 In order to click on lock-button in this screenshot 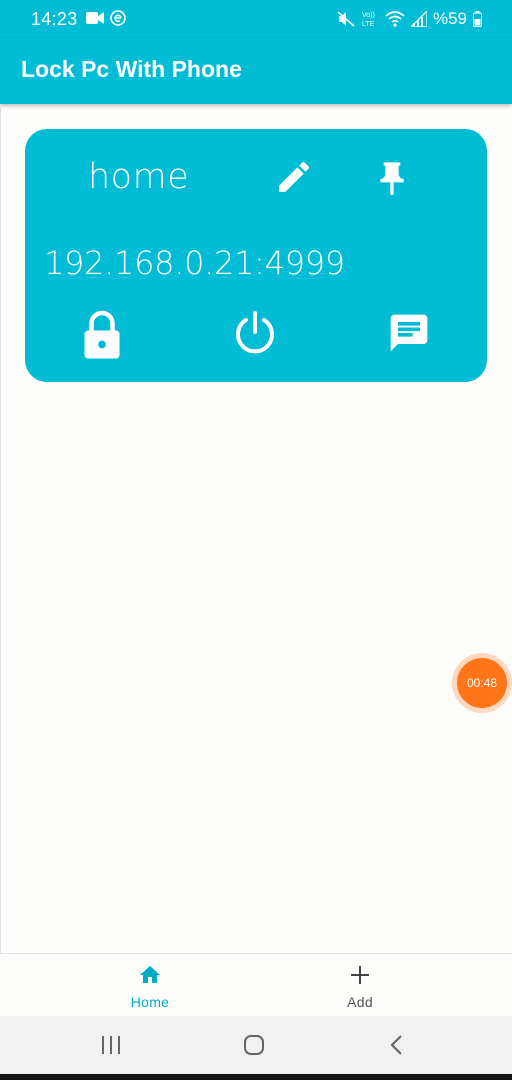, I will do `click(102, 334)`.